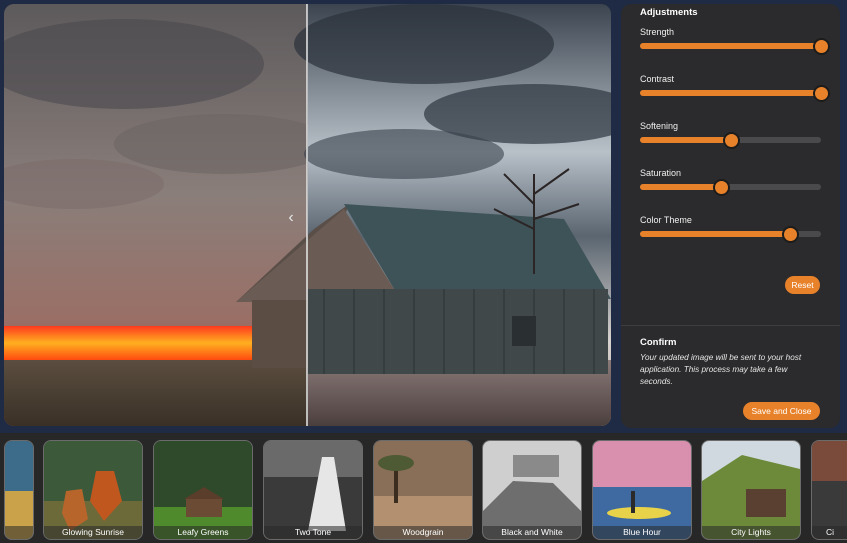 This screenshot has width=847, height=543. Describe the element at coordinates (661, 173) in the screenshot. I see `saturation-label: Saturation` at that location.